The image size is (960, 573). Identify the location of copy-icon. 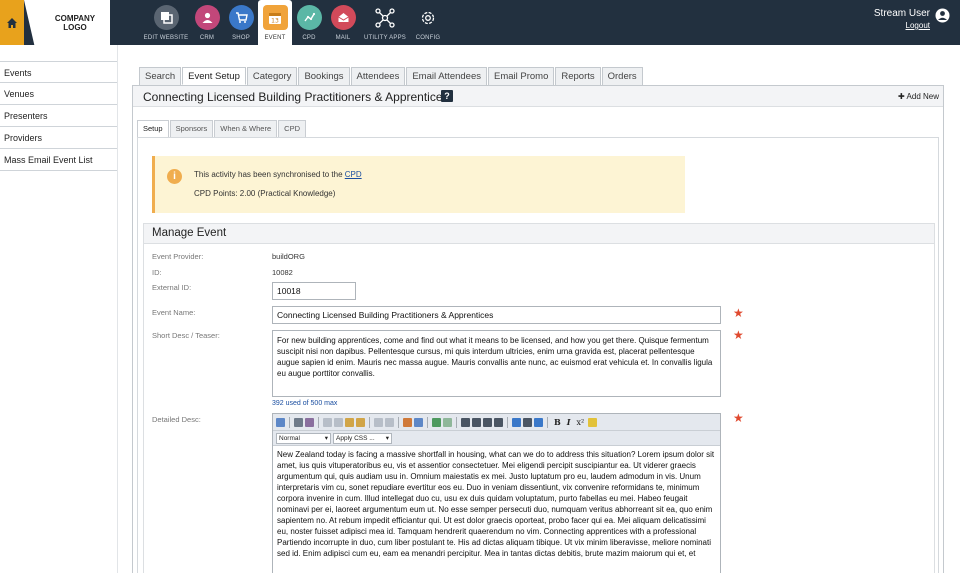
(338, 422).